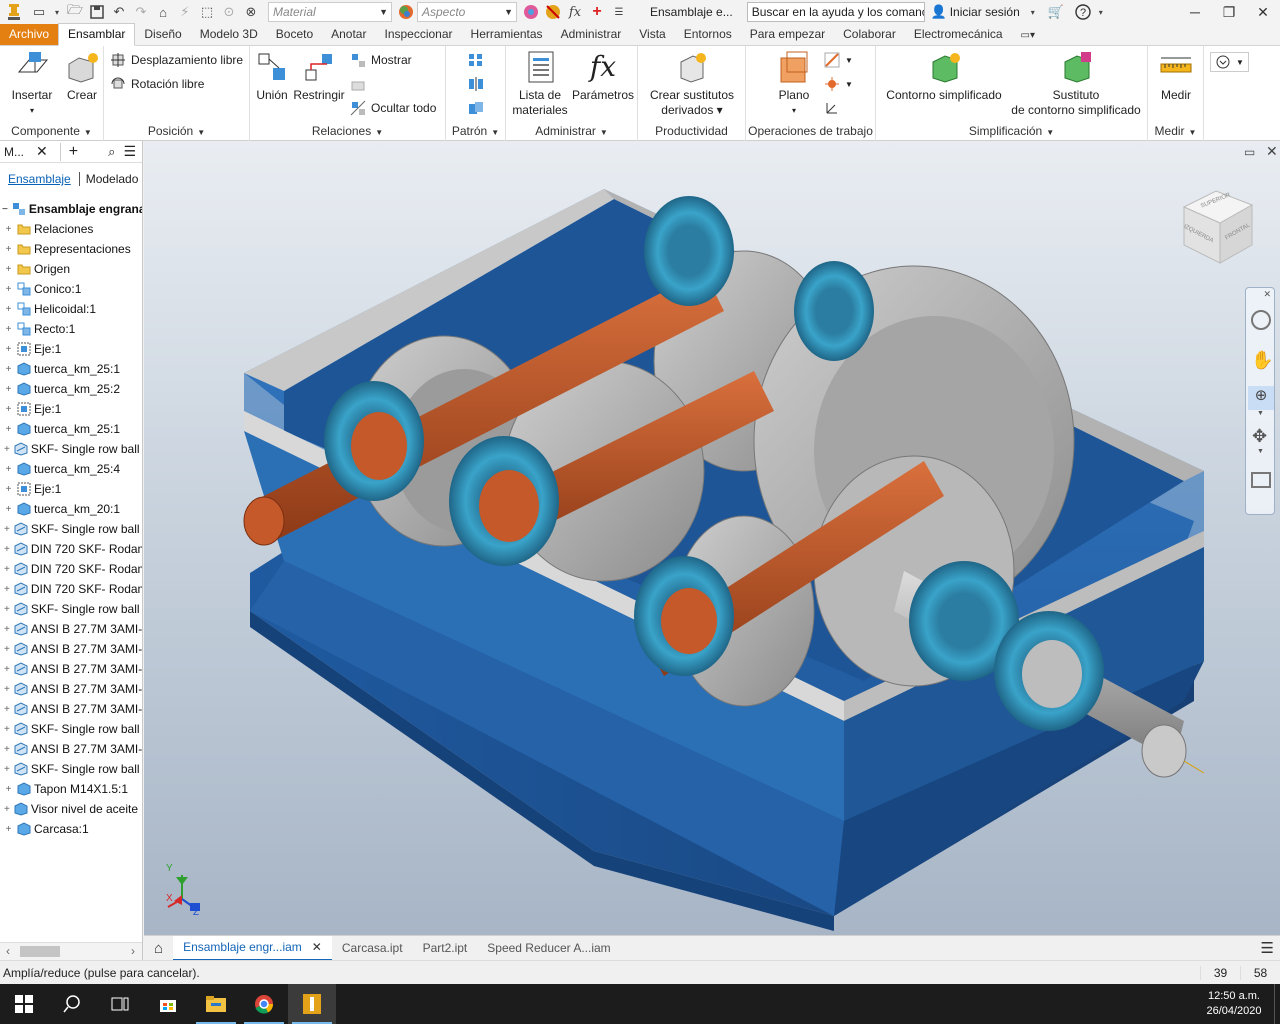 The width and height of the screenshot is (1280, 1024). What do you see at coordinates (71, 429) in the screenshot?
I see `tree-node: + tuerca_km_25:1` at bounding box center [71, 429].